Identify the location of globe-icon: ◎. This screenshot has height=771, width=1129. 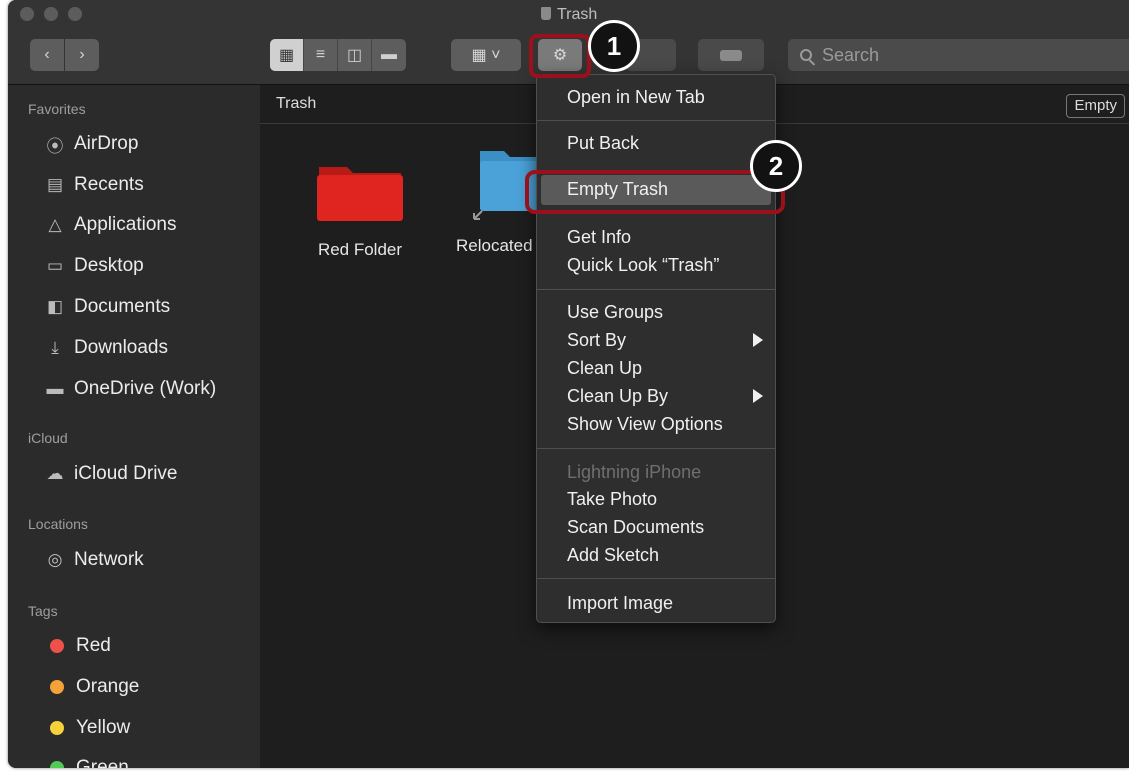
(55, 559).